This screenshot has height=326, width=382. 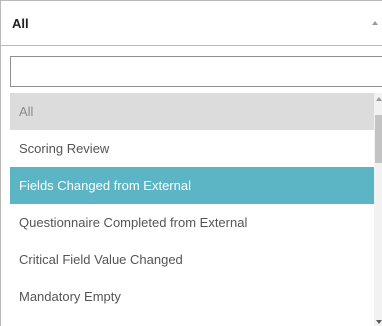 I want to click on scroll-down-icon, so click(x=379, y=322).